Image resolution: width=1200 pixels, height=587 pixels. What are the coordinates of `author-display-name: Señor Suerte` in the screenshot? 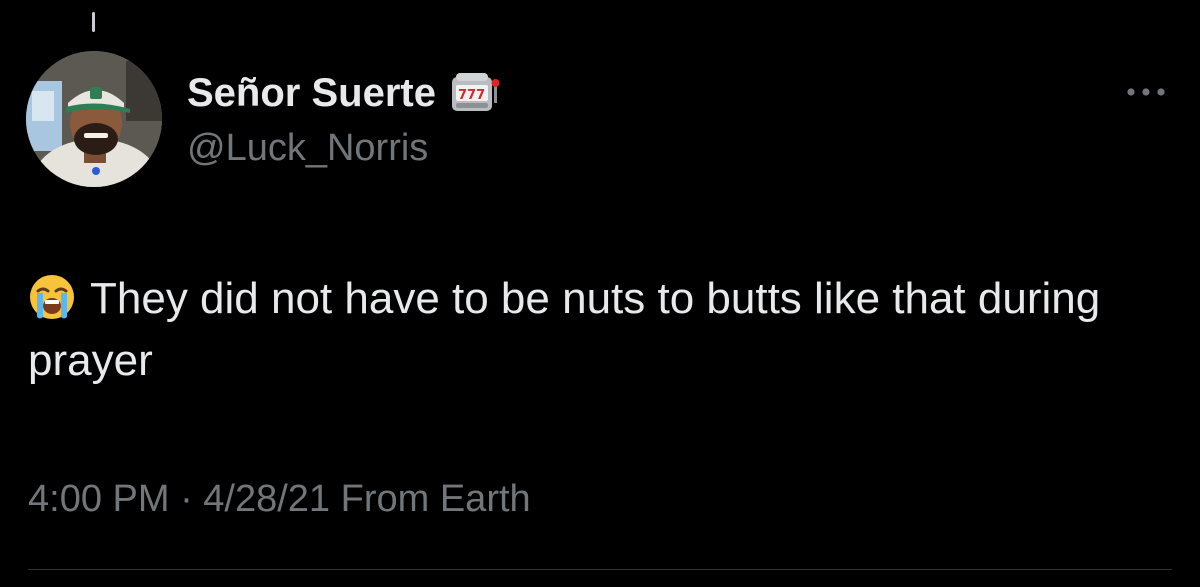 It's located at (311, 93).